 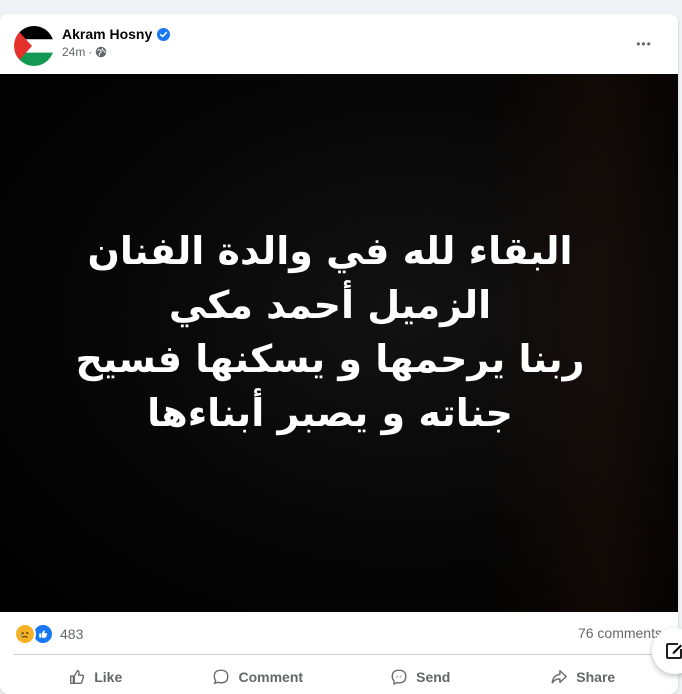 What do you see at coordinates (596, 677) in the screenshot?
I see `share-label: Share` at bounding box center [596, 677].